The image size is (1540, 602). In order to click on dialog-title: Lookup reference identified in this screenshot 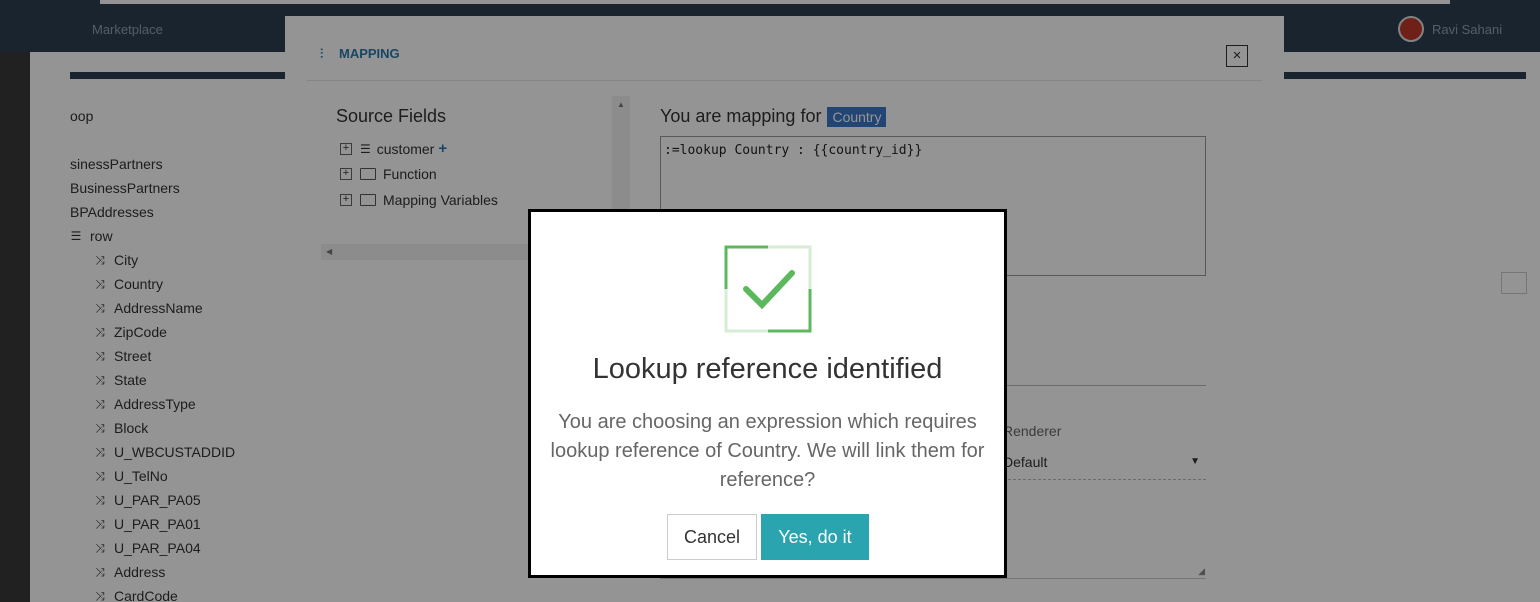, I will do `click(767, 369)`.